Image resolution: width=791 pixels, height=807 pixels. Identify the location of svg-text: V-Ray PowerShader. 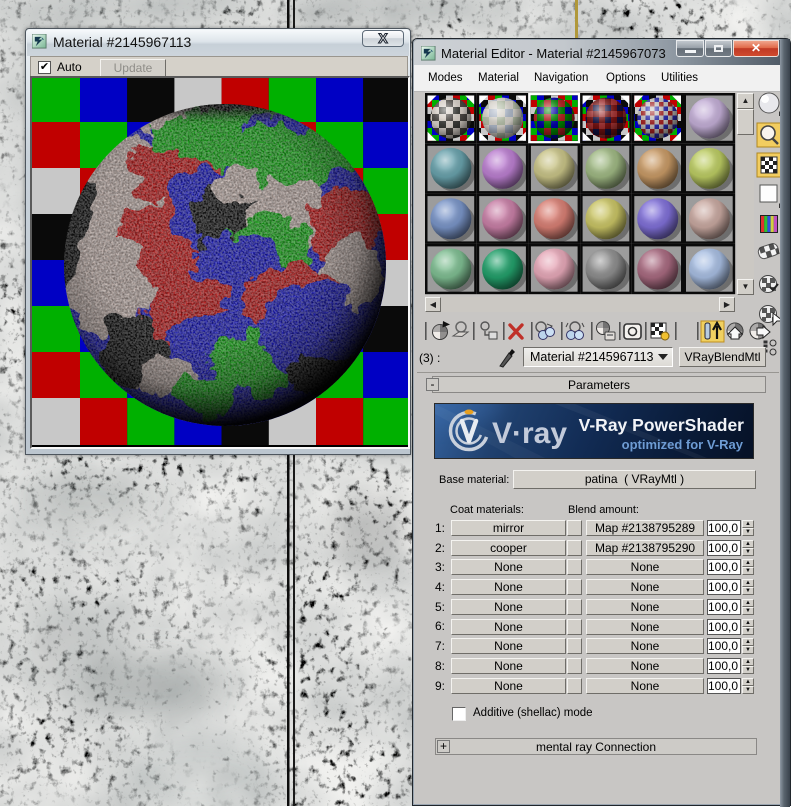
(662, 425).